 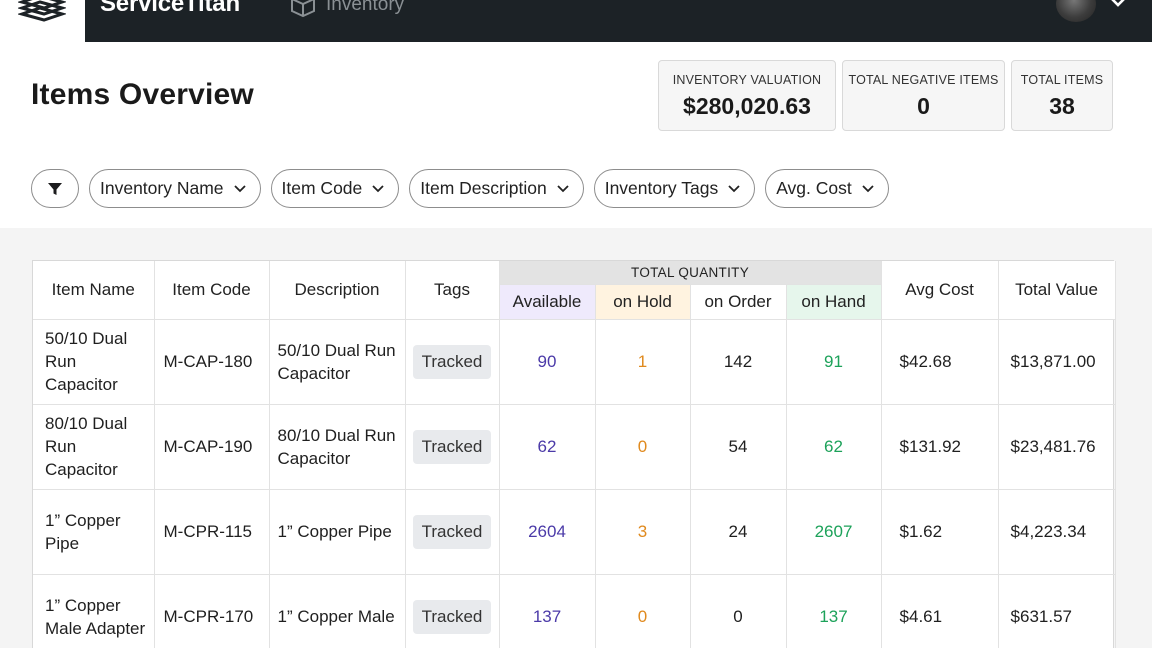 What do you see at coordinates (747, 106) in the screenshot?
I see `stat-value: $280,020.63` at bounding box center [747, 106].